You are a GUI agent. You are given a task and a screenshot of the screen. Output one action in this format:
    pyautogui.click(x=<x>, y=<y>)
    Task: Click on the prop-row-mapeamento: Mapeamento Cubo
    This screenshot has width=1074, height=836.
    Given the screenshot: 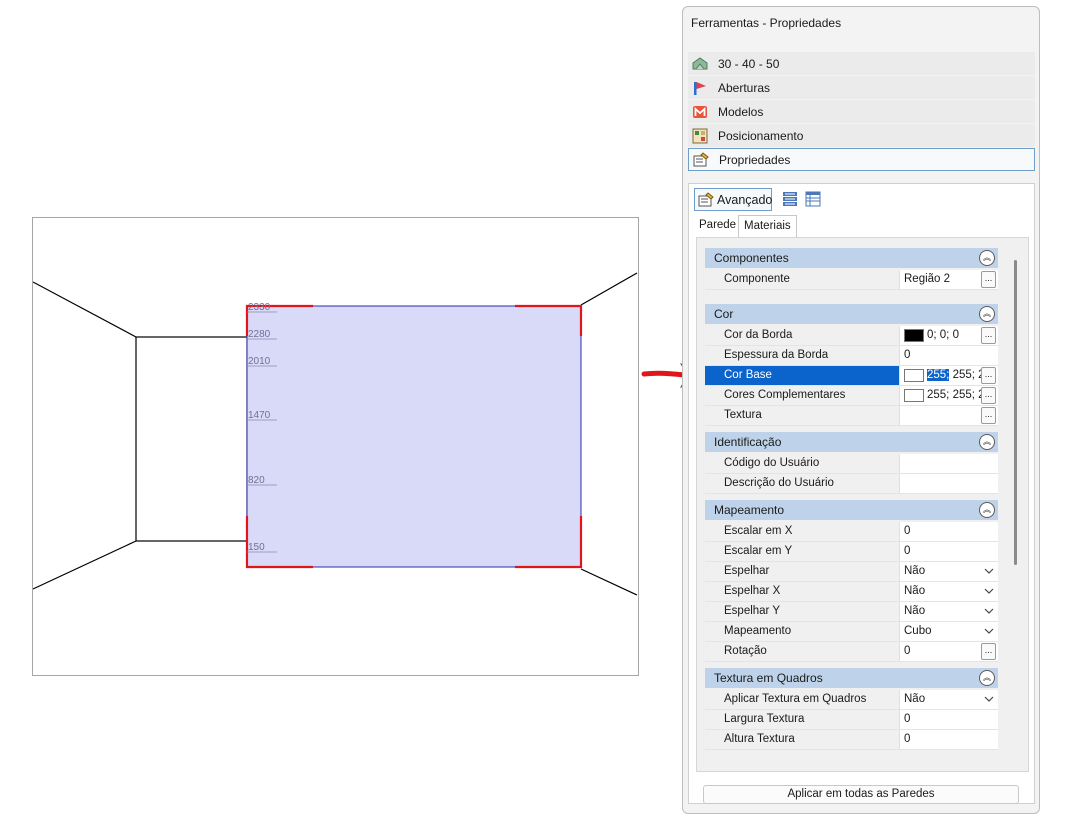 What is the action you would take?
    pyautogui.click(x=851, y=632)
    